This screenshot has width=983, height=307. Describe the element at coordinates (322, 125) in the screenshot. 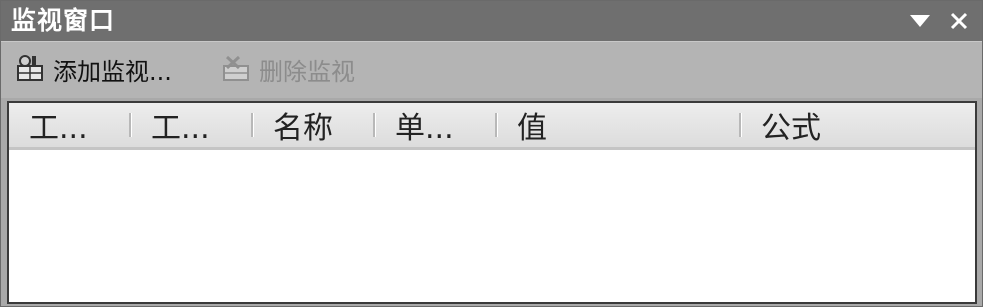

I see `column-header-name: 名称` at that location.